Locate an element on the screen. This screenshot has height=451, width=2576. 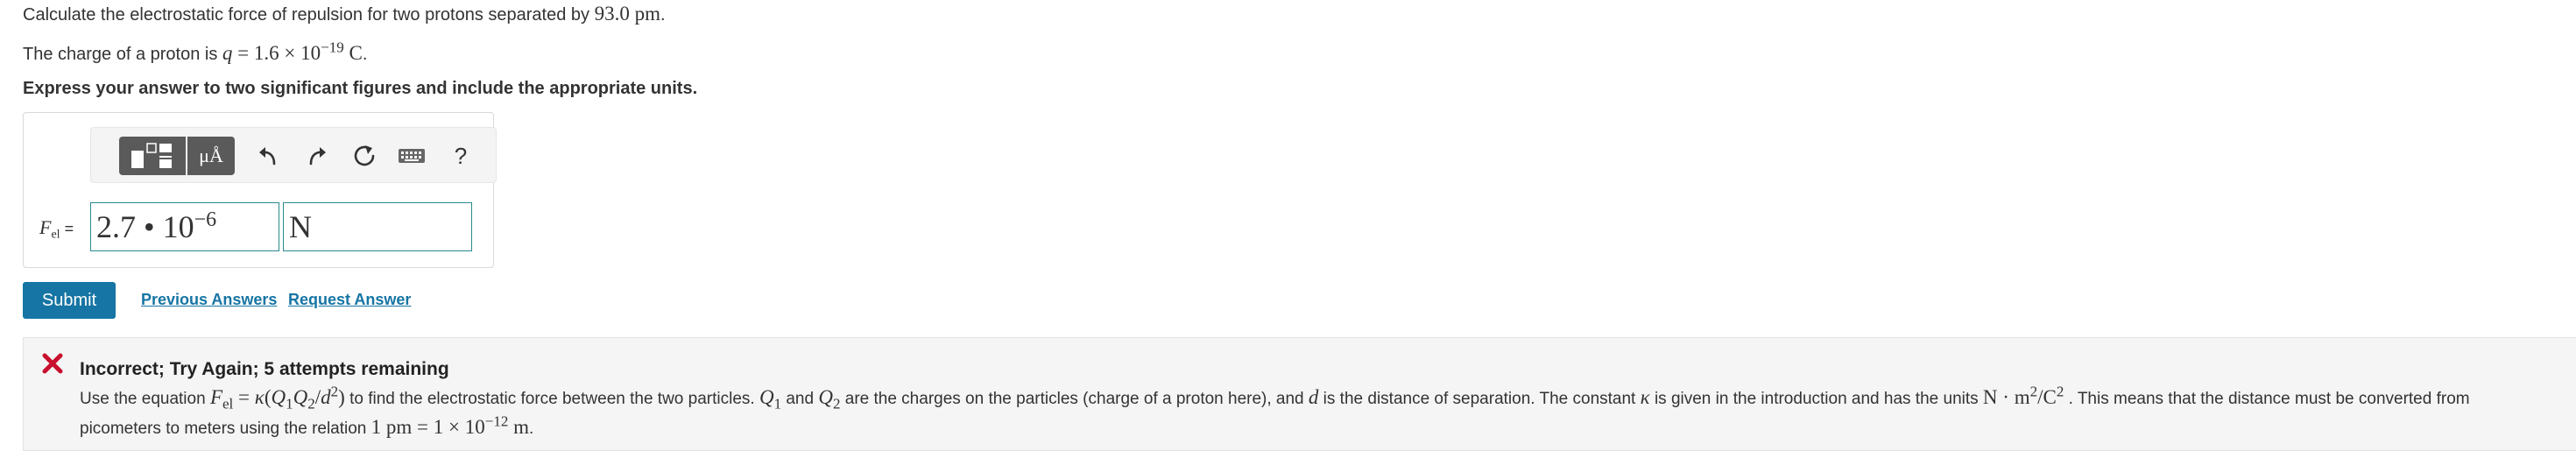
reset-icon is located at coordinates (364, 155).